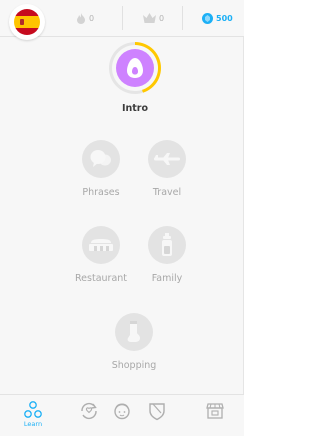  I want to click on baby-bottle-icon, so click(167, 244).